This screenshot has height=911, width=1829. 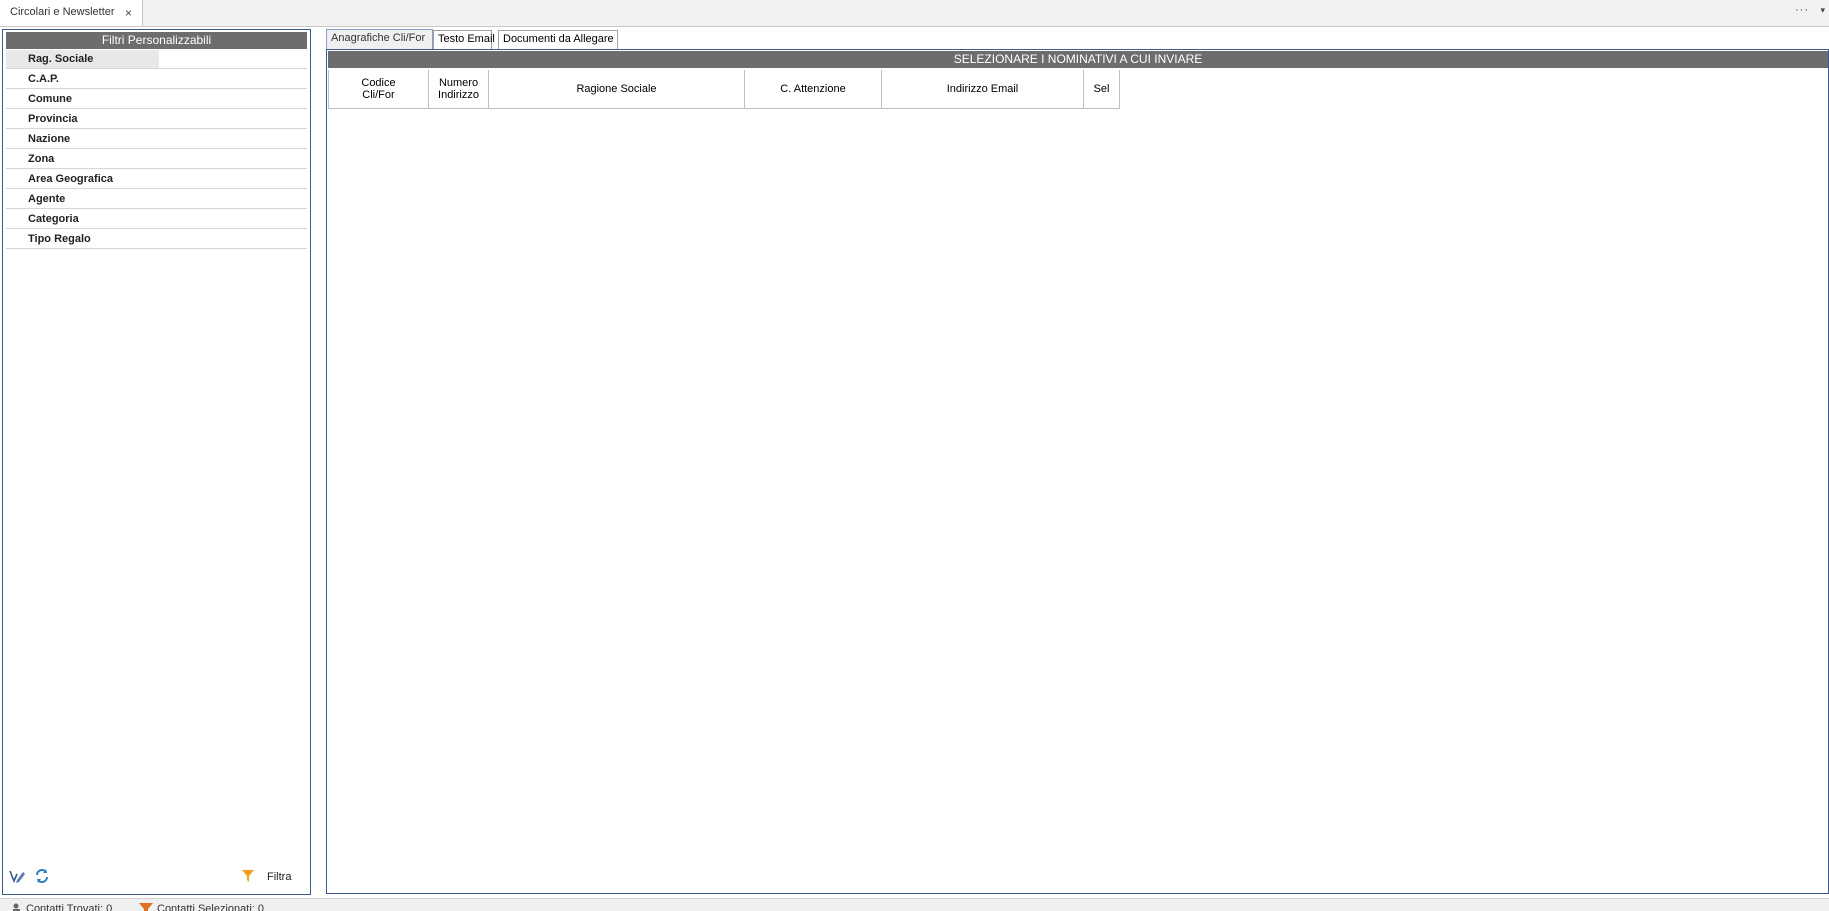 I want to click on column-header-sel: Sel, so click(x=1102, y=89).